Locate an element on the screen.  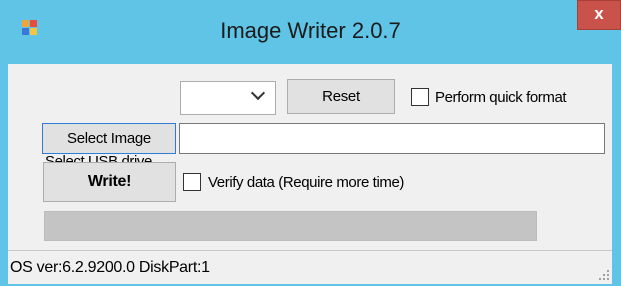
reset-button-label: Reset is located at coordinates (341, 96).